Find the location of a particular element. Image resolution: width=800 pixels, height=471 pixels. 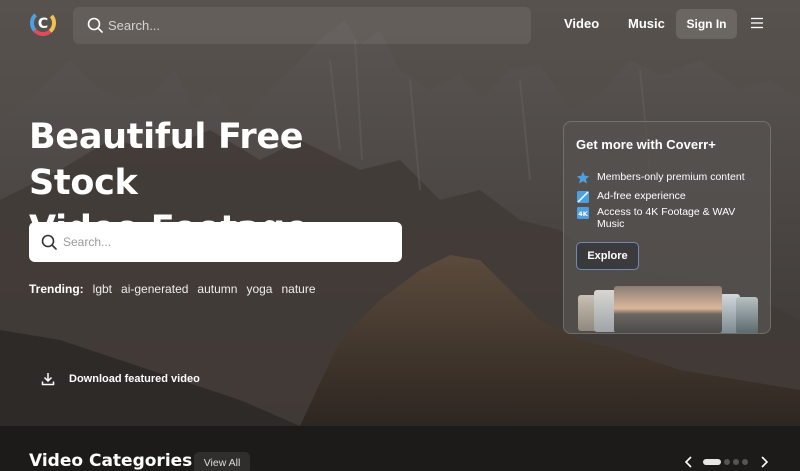

top-navigation-bar: C Video Music Sign In is located at coordinates (400, 24).